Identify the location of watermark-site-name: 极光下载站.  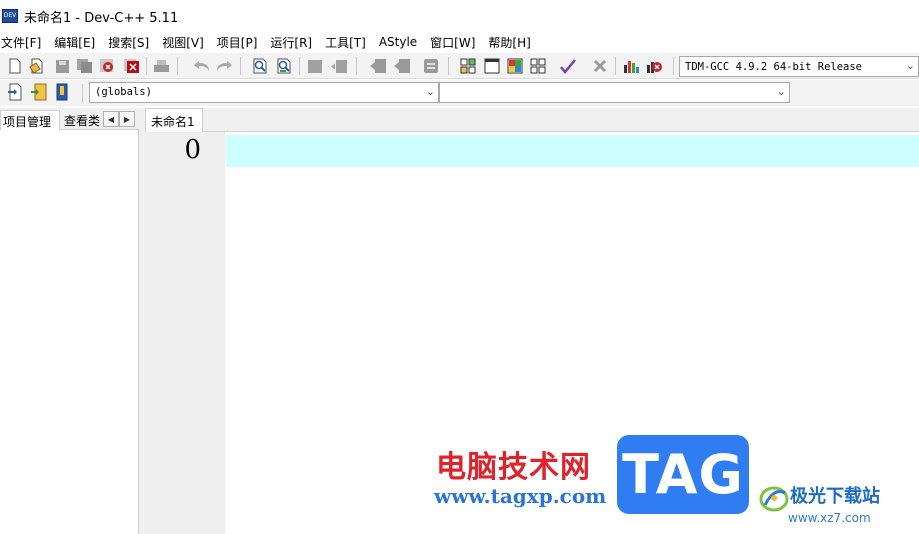
(835, 496).